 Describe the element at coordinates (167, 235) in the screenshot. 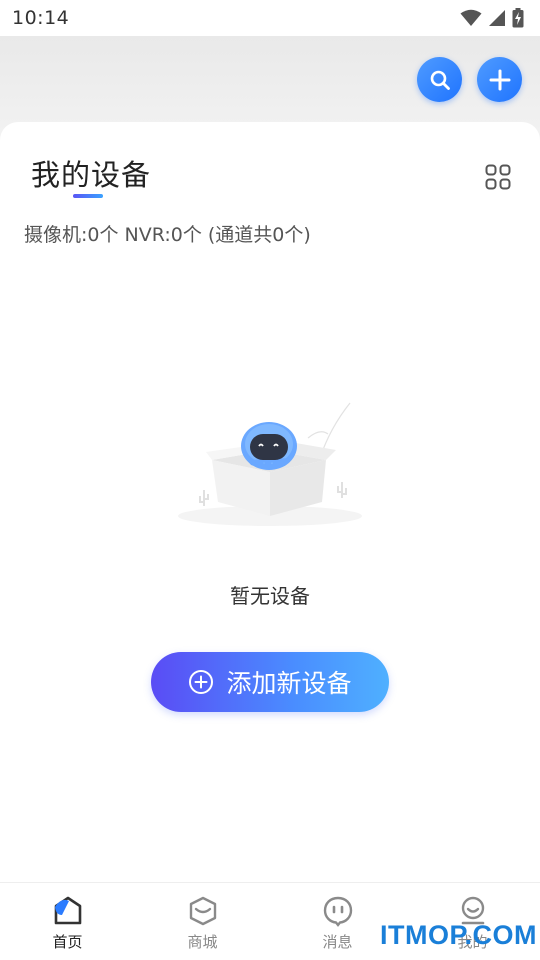

I see `device-summary: 摄像机:0个 NVR:0个 (通道共0个)` at that location.